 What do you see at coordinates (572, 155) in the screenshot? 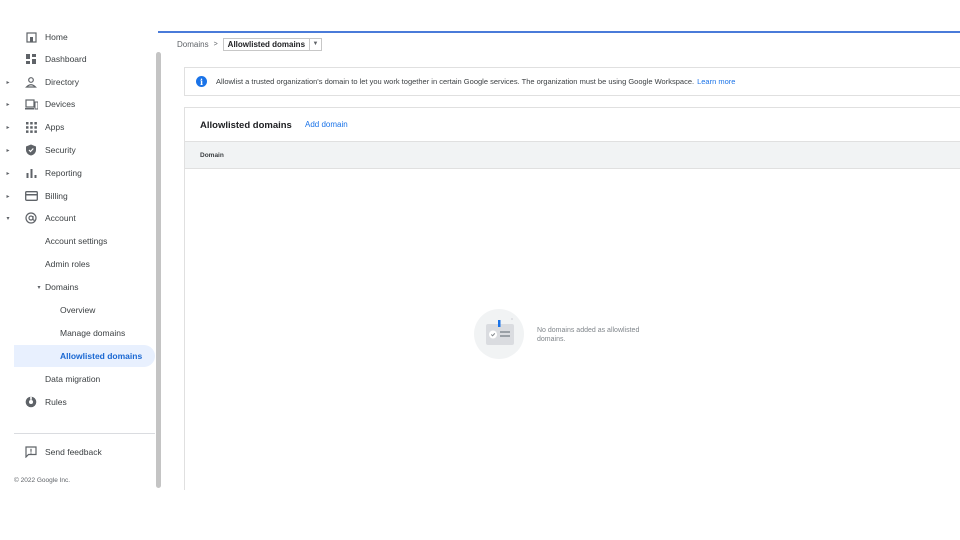
I see `table-header: Domain` at bounding box center [572, 155].